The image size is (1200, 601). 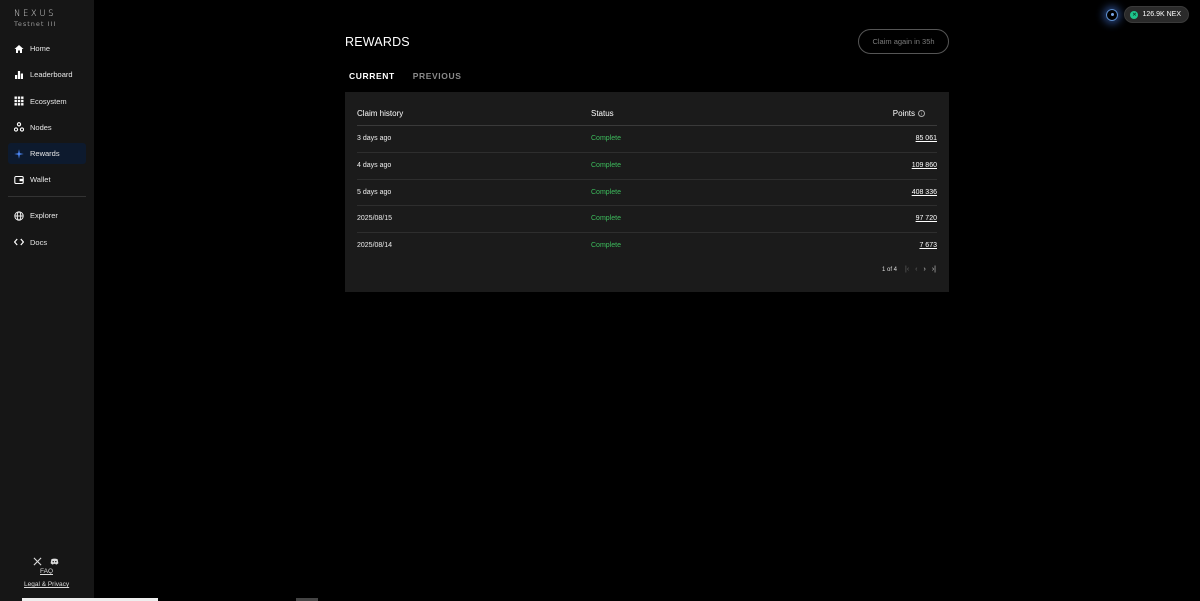 I want to click on row-date: 4 days ago, so click(x=374, y=165).